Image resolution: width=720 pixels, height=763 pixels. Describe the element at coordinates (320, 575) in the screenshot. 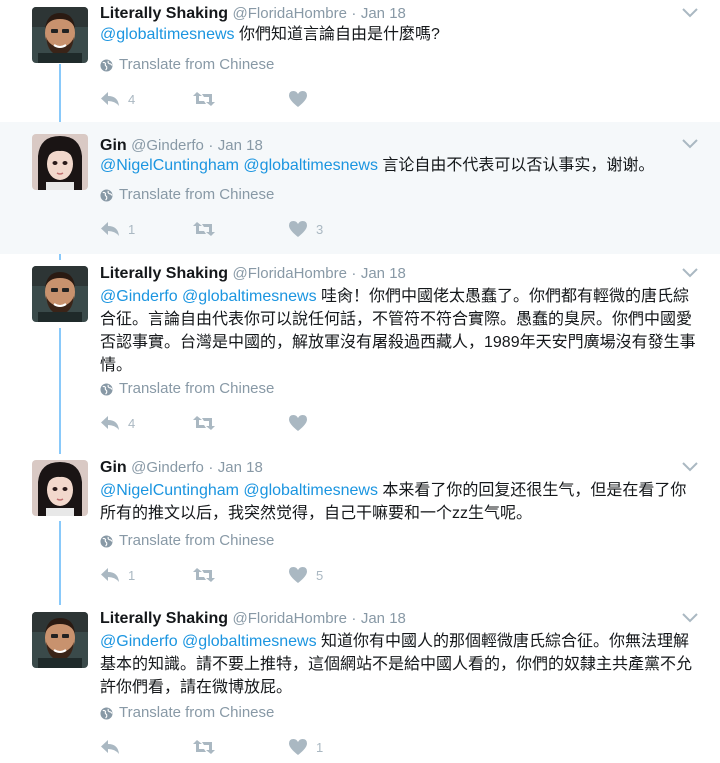

I see `like-count: 5` at that location.